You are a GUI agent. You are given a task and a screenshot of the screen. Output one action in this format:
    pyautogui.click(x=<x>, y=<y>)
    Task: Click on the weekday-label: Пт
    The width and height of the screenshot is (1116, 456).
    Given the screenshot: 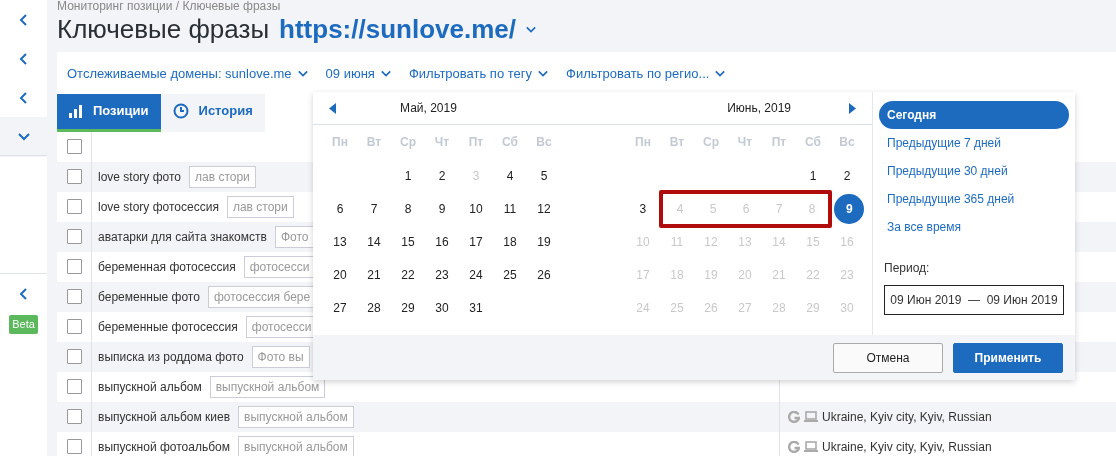 What is the action you would take?
    pyautogui.click(x=779, y=142)
    